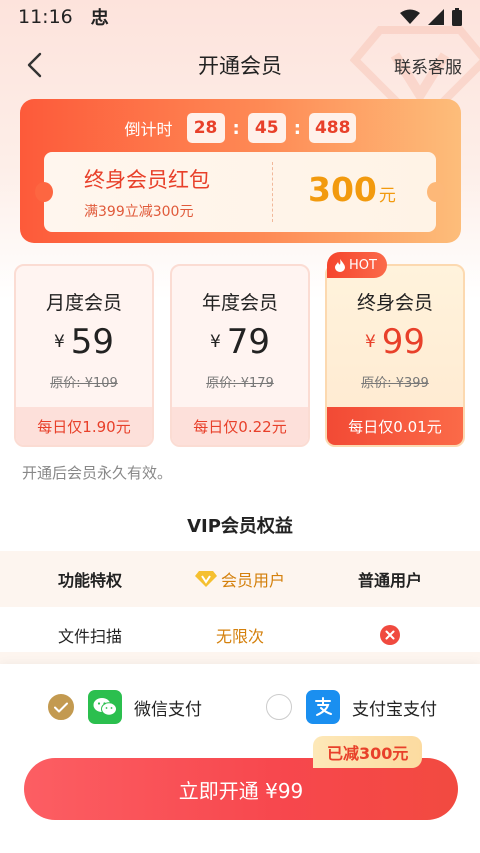 The image size is (480, 853). Describe the element at coordinates (239, 636) in the screenshot. I see `vip-value: 无限次` at that location.